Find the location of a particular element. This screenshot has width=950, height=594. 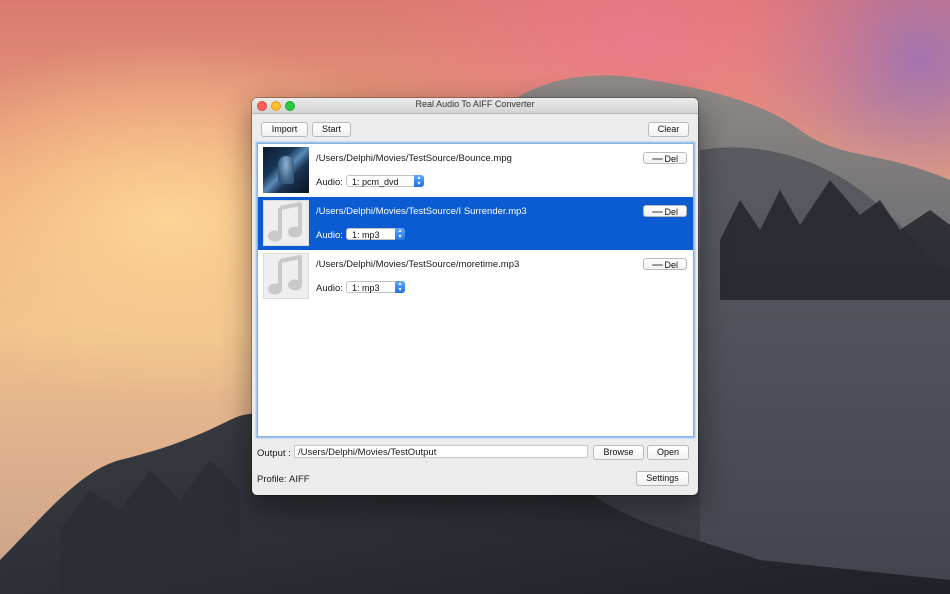

open-button: Open is located at coordinates (668, 452).